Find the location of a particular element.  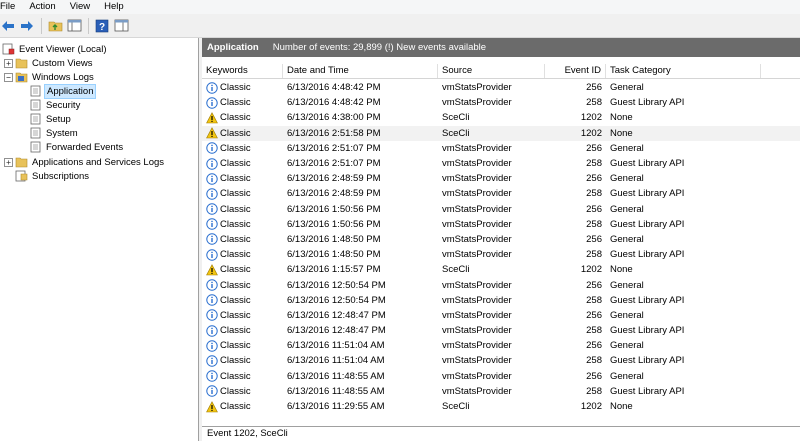

date-time-cell: 6/13/2016 1:48:50 PM is located at coordinates (334, 255).